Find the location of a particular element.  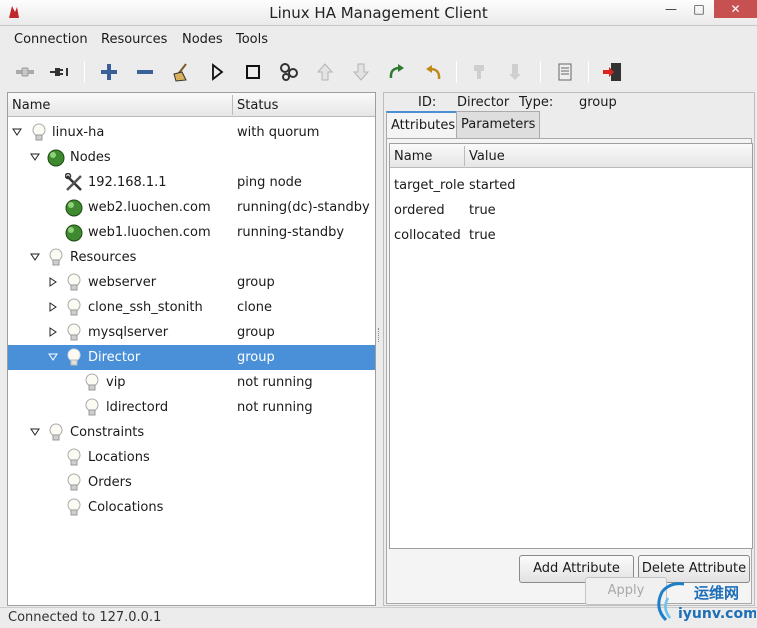

attribute-name: target_role is located at coordinates (429, 185).